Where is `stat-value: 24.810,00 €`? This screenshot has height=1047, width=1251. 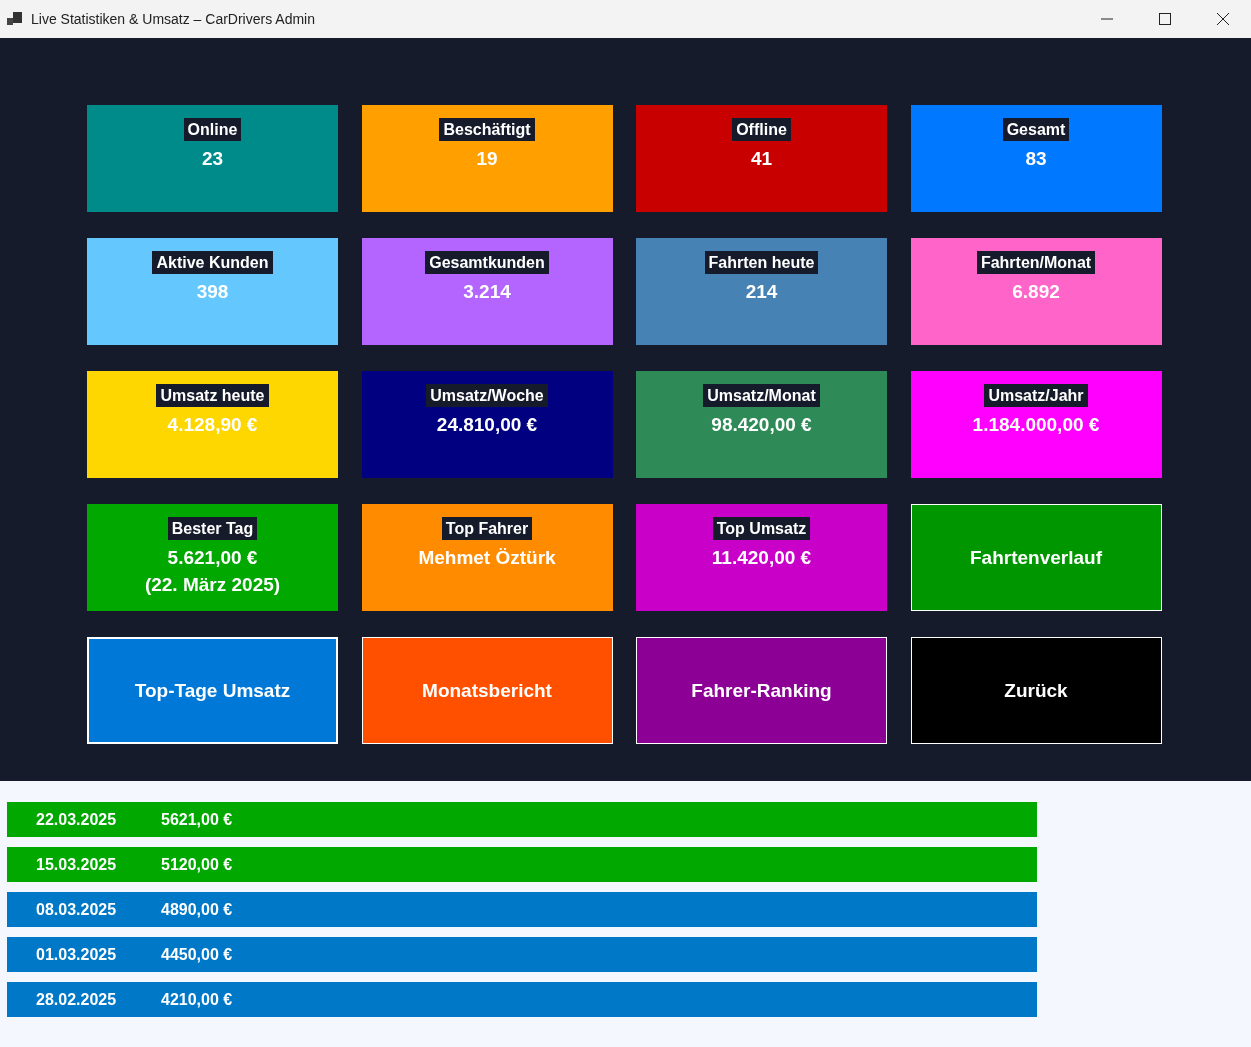
stat-value: 24.810,00 € is located at coordinates (487, 425).